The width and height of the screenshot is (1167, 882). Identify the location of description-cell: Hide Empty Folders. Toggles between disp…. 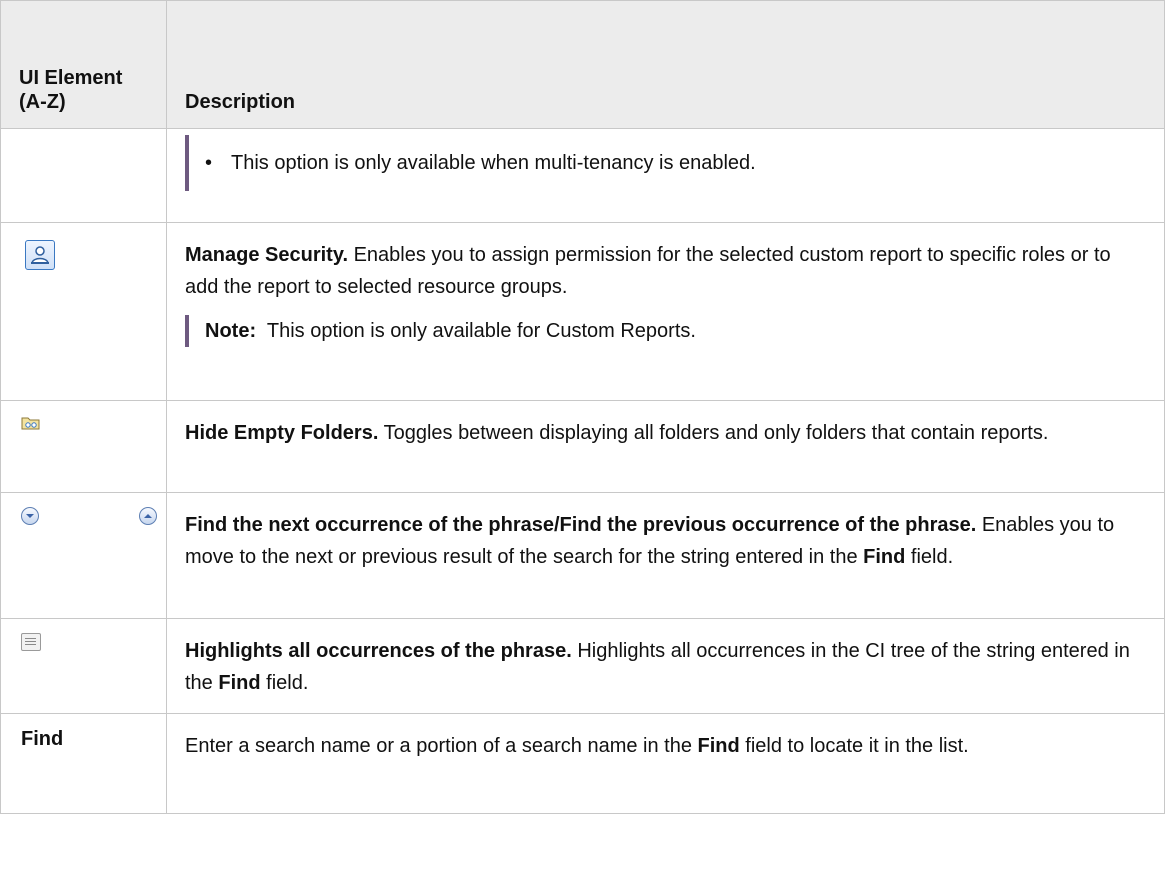
(665, 446).